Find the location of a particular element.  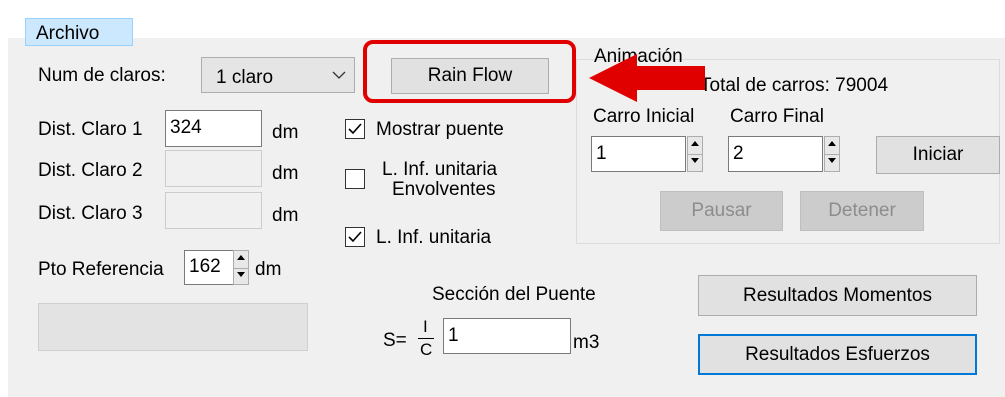

highlight-box is located at coordinates (469, 71).